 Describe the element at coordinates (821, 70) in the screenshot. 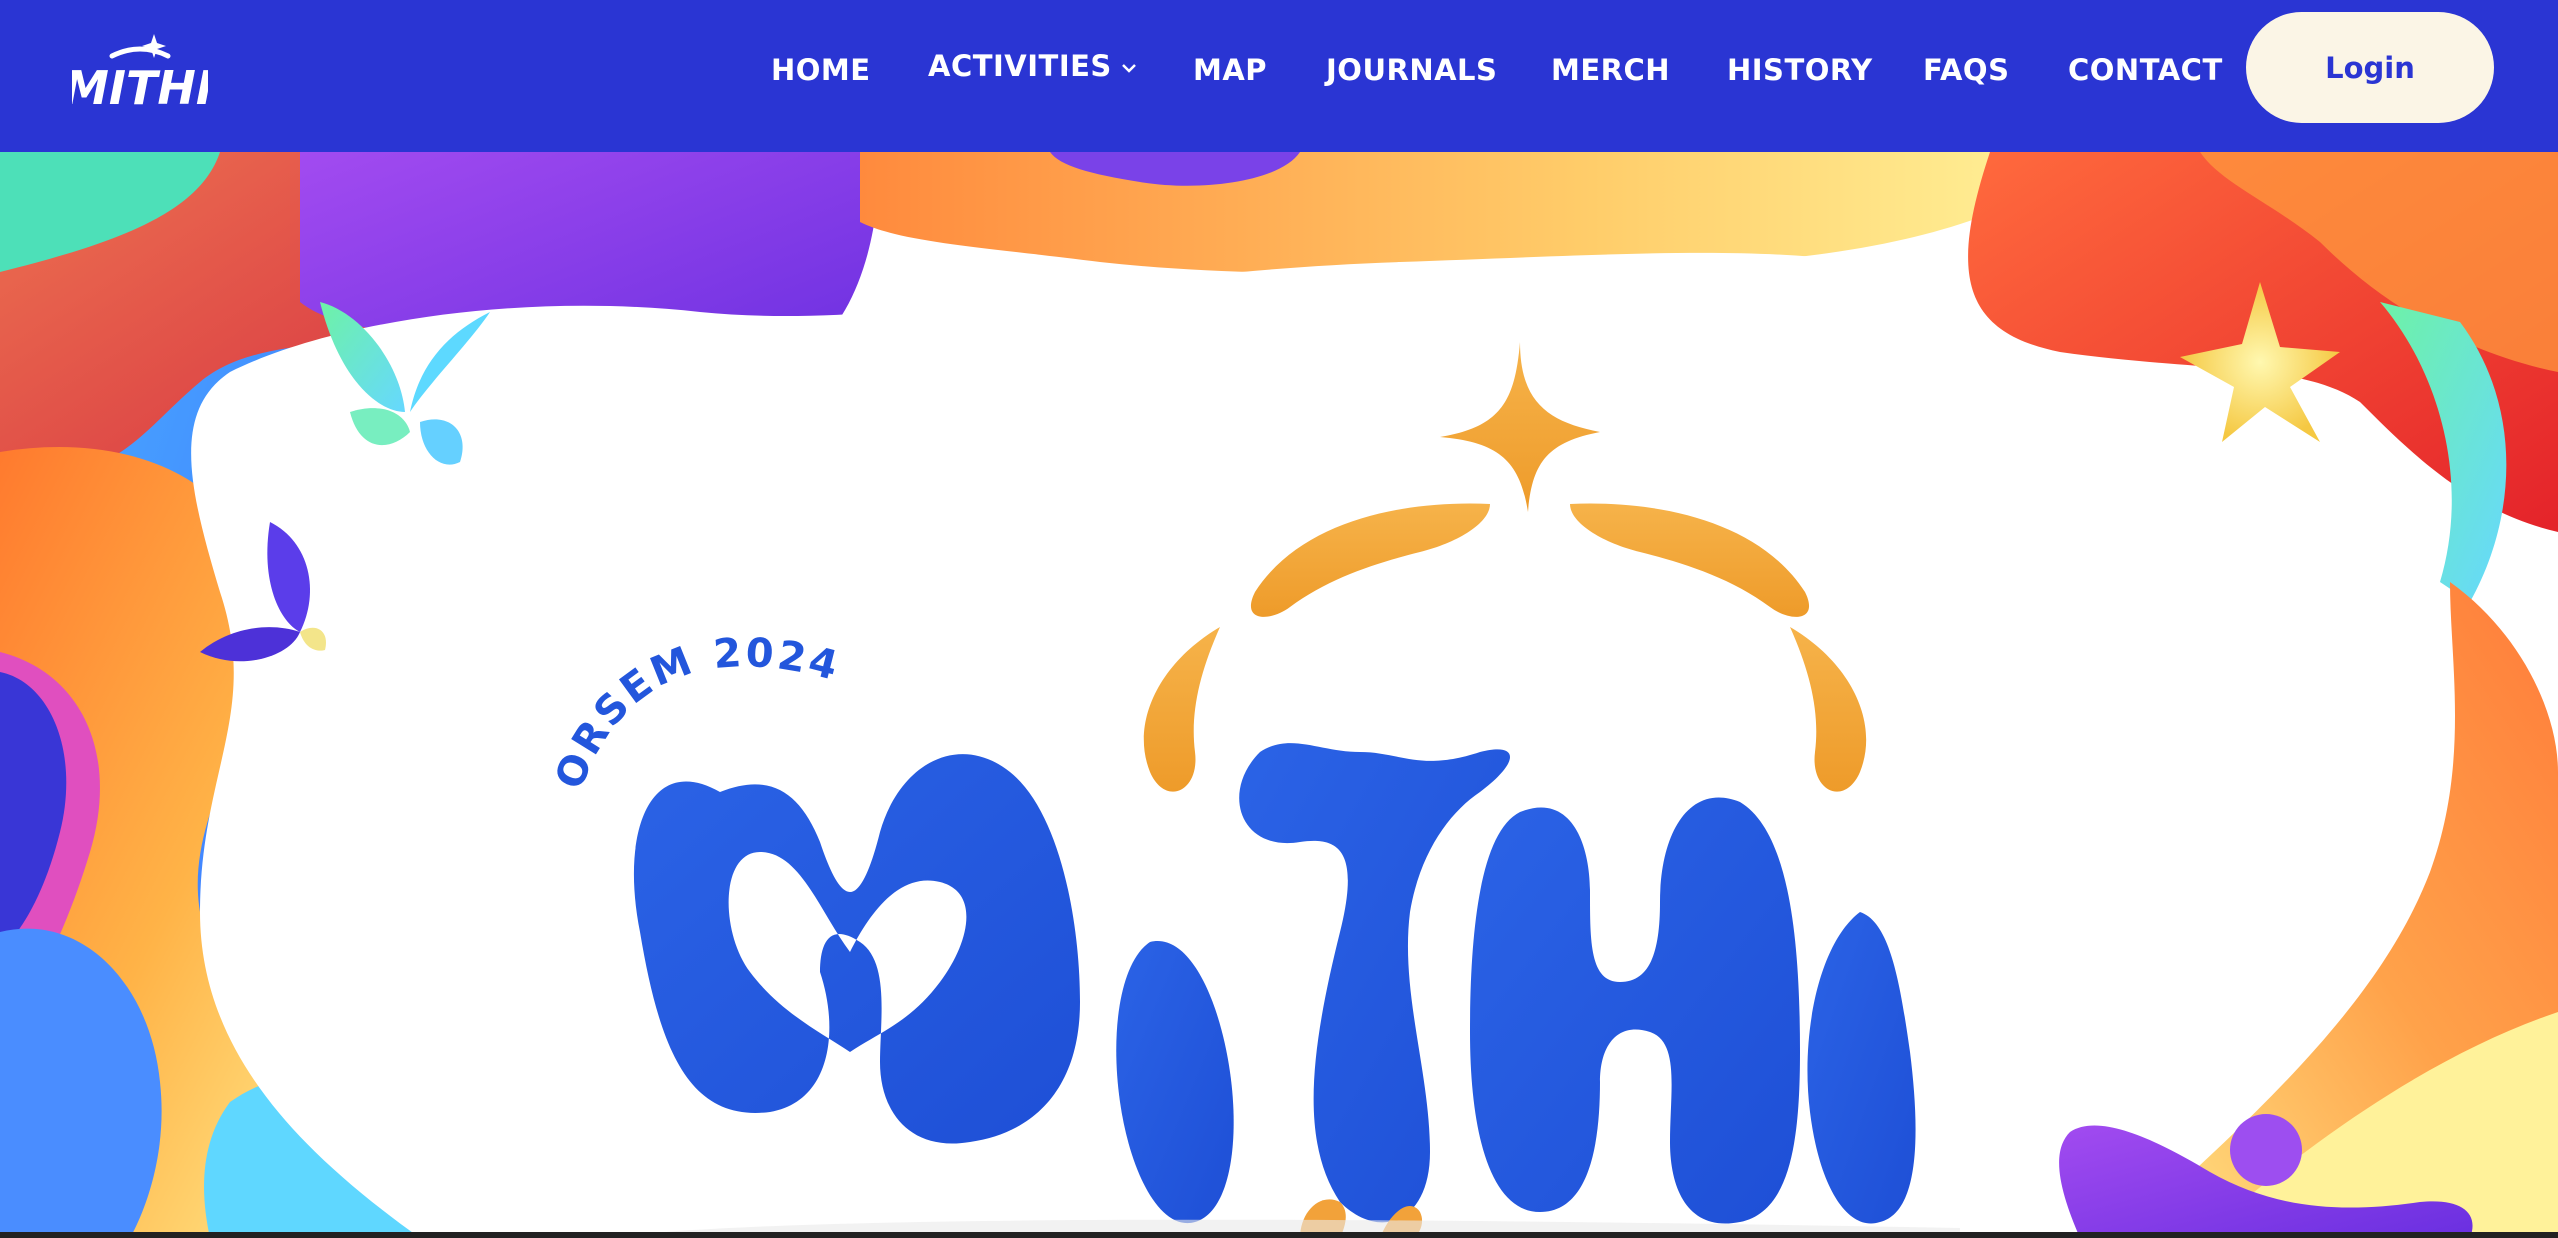

I see `nav-home: HOME` at that location.